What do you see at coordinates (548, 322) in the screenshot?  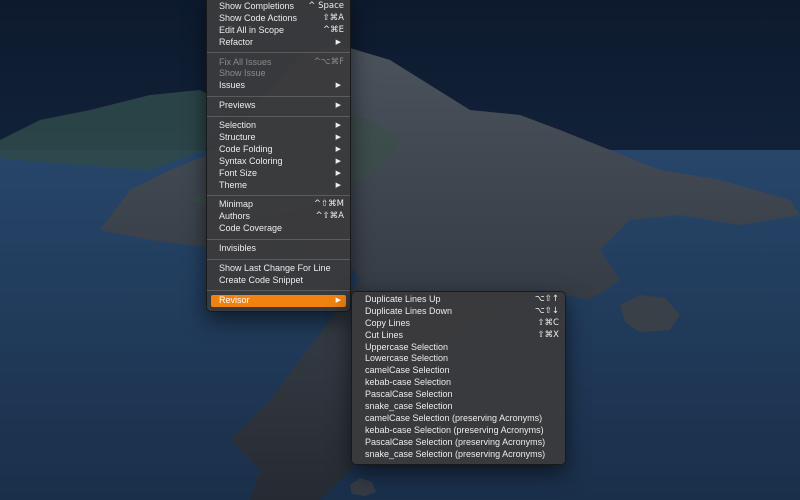 I see `keyboard-shortcut: ⇧⌘C` at bounding box center [548, 322].